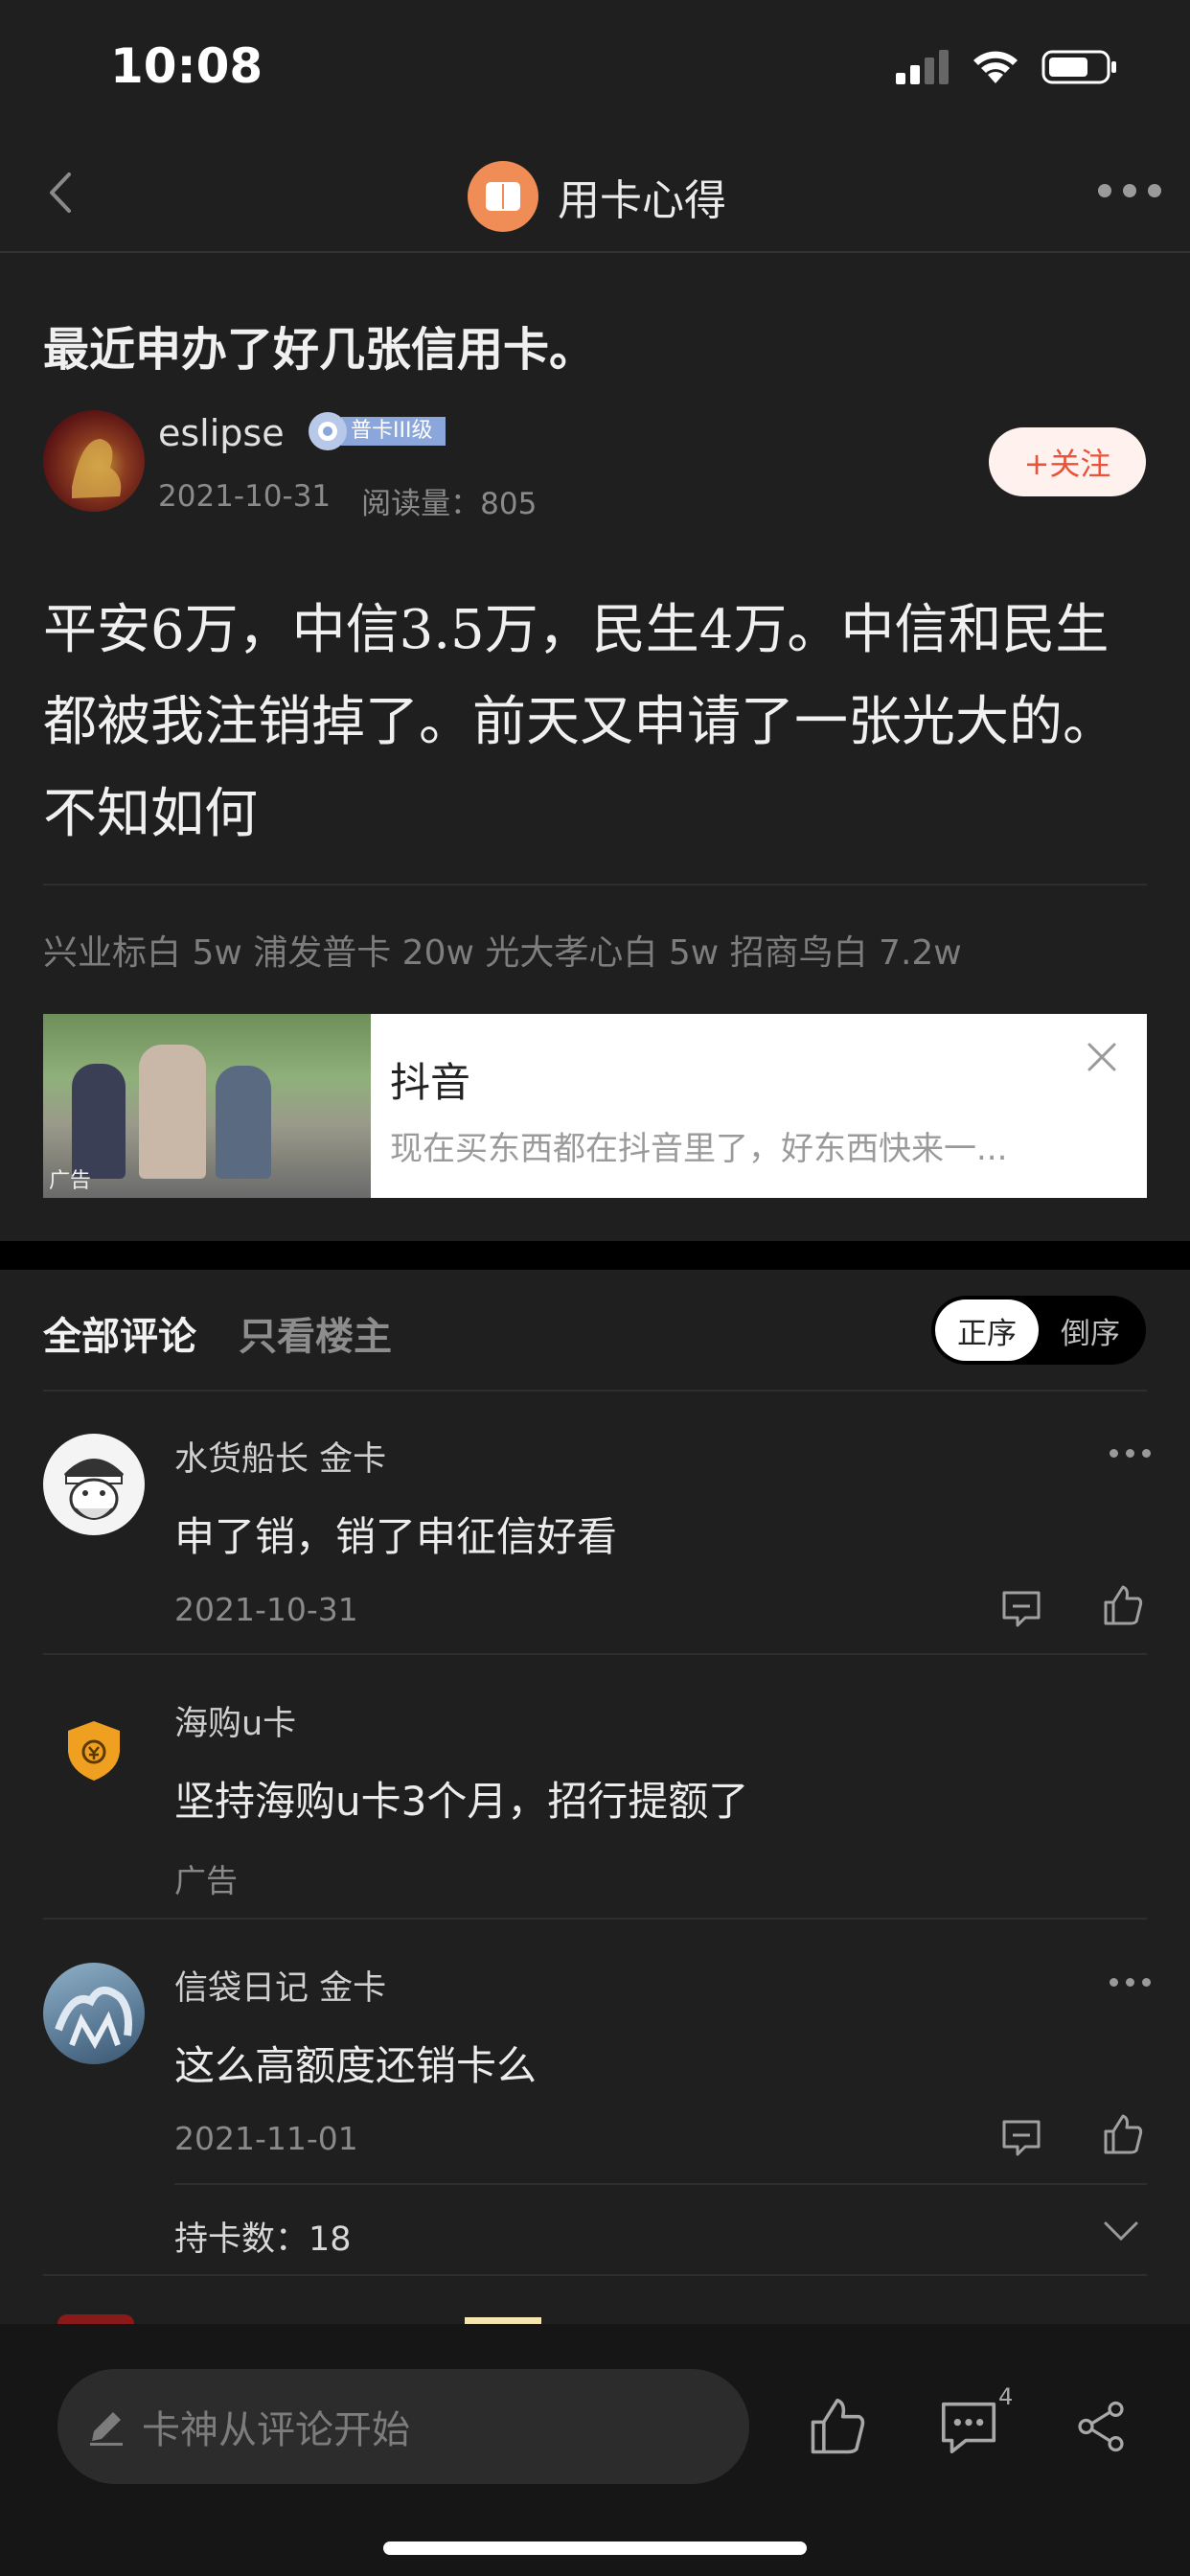 The height and width of the screenshot is (2576, 1190). What do you see at coordinates (94, 461) in the screenshot?
I see `author-avatar` at bounding box center [94, 461].